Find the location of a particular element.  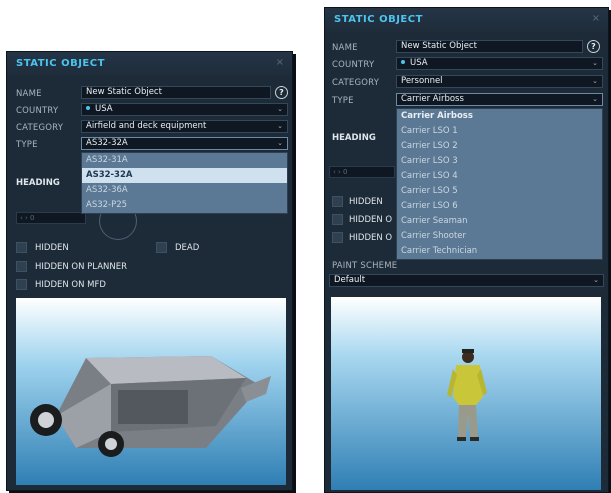

hidden-on-mfd-label: HIDDEN ON MFD is located at coordinates (70, 285).